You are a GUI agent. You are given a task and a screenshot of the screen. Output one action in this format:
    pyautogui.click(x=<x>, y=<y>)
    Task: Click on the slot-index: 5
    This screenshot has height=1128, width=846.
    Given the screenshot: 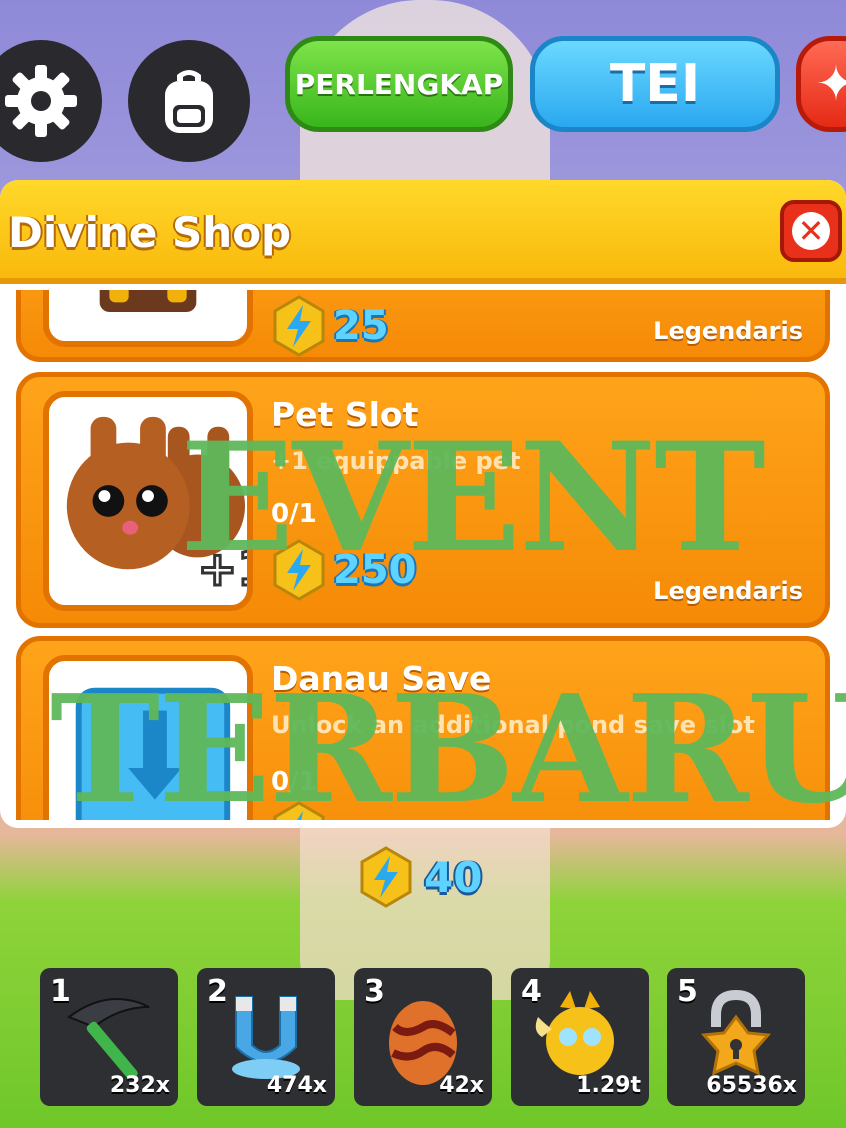 What is the action you would take?
    pyautogui.click(x=687, y=991)
    